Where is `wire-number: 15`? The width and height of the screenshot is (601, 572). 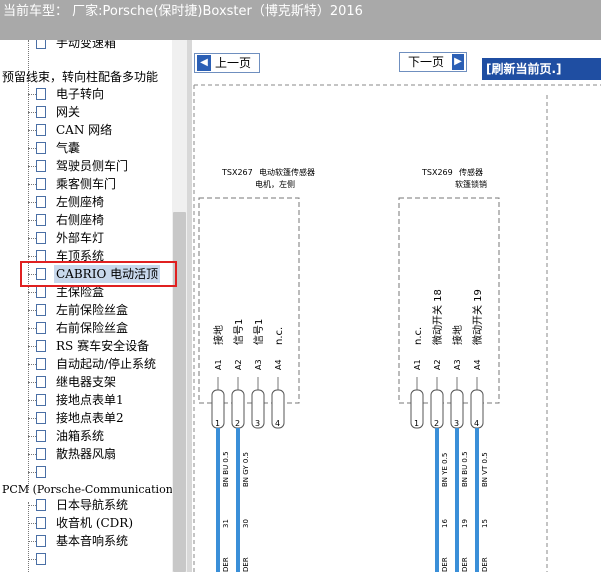
wire-number: 15 is located at coordinates (485, 523).